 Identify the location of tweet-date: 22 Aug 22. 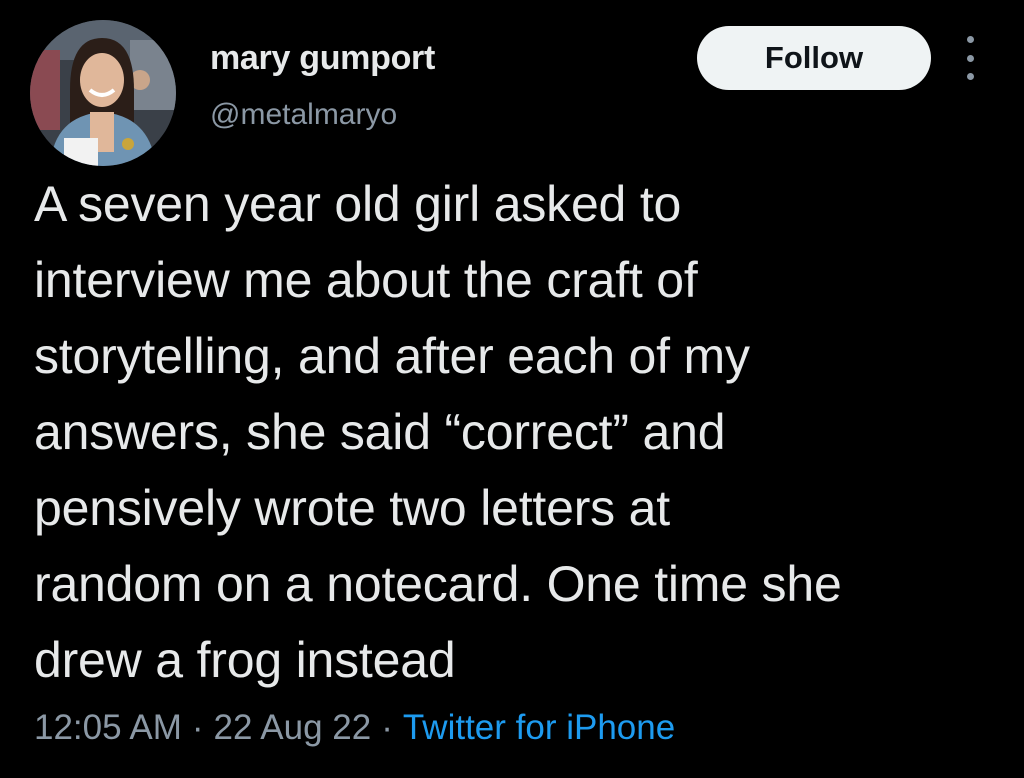
(293, 727).